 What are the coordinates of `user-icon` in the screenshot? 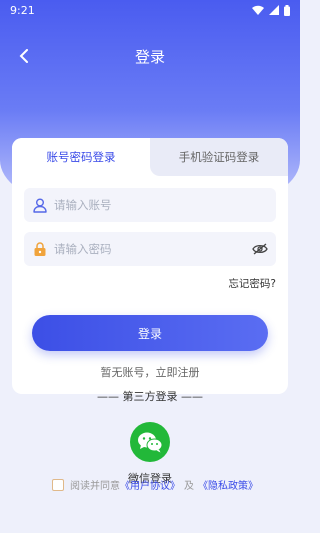 It's located at (40, 205).